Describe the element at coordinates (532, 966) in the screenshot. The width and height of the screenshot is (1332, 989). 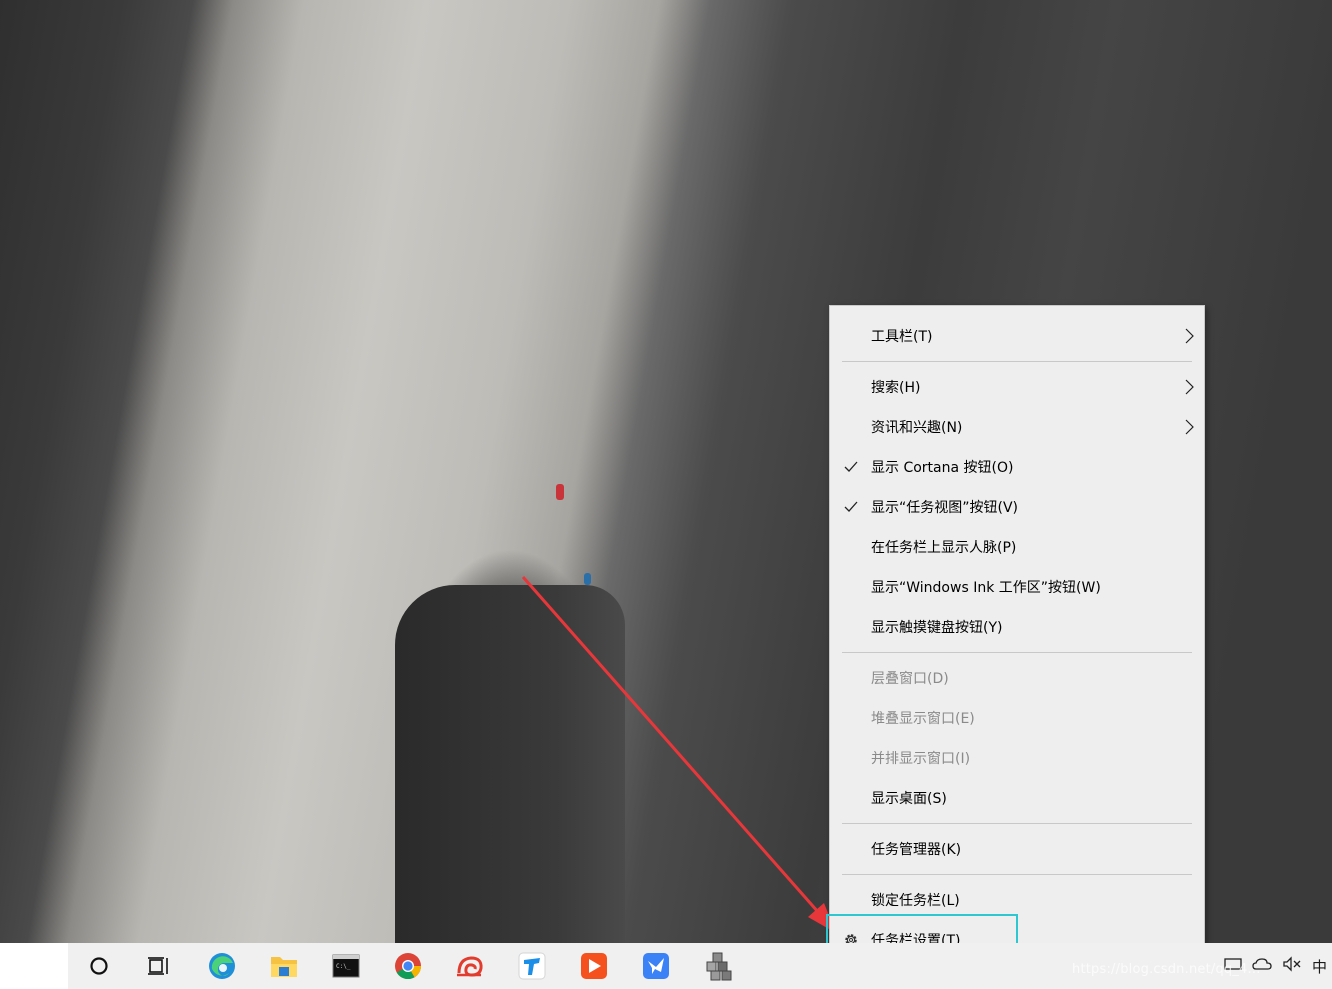
I see `blue-t-app-icon` at that location.